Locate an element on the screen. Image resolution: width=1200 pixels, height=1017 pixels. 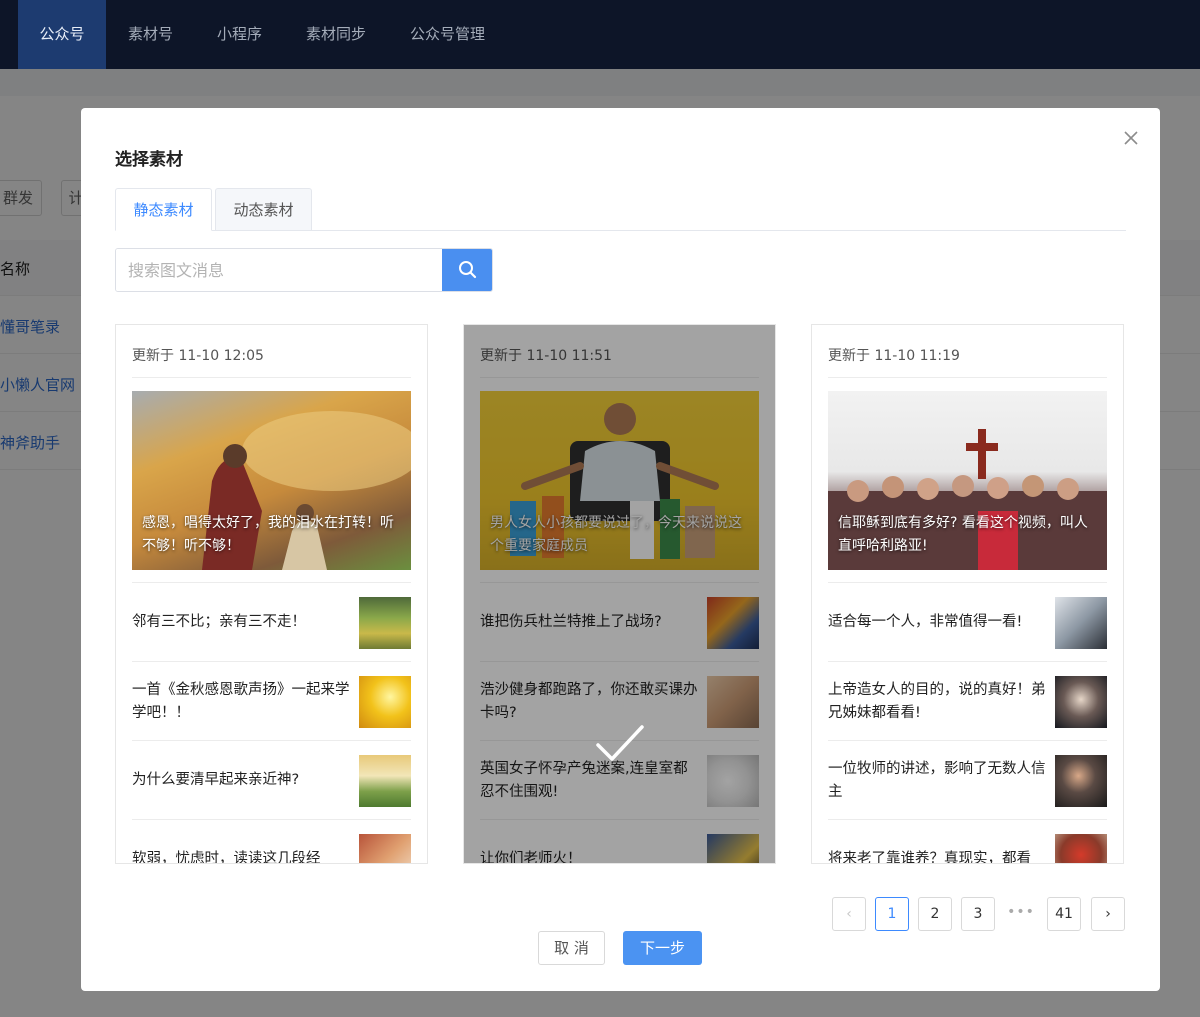
list-item: 一位牧师的讲述，影响了无数人信主 is located at coordinates (967, 779).